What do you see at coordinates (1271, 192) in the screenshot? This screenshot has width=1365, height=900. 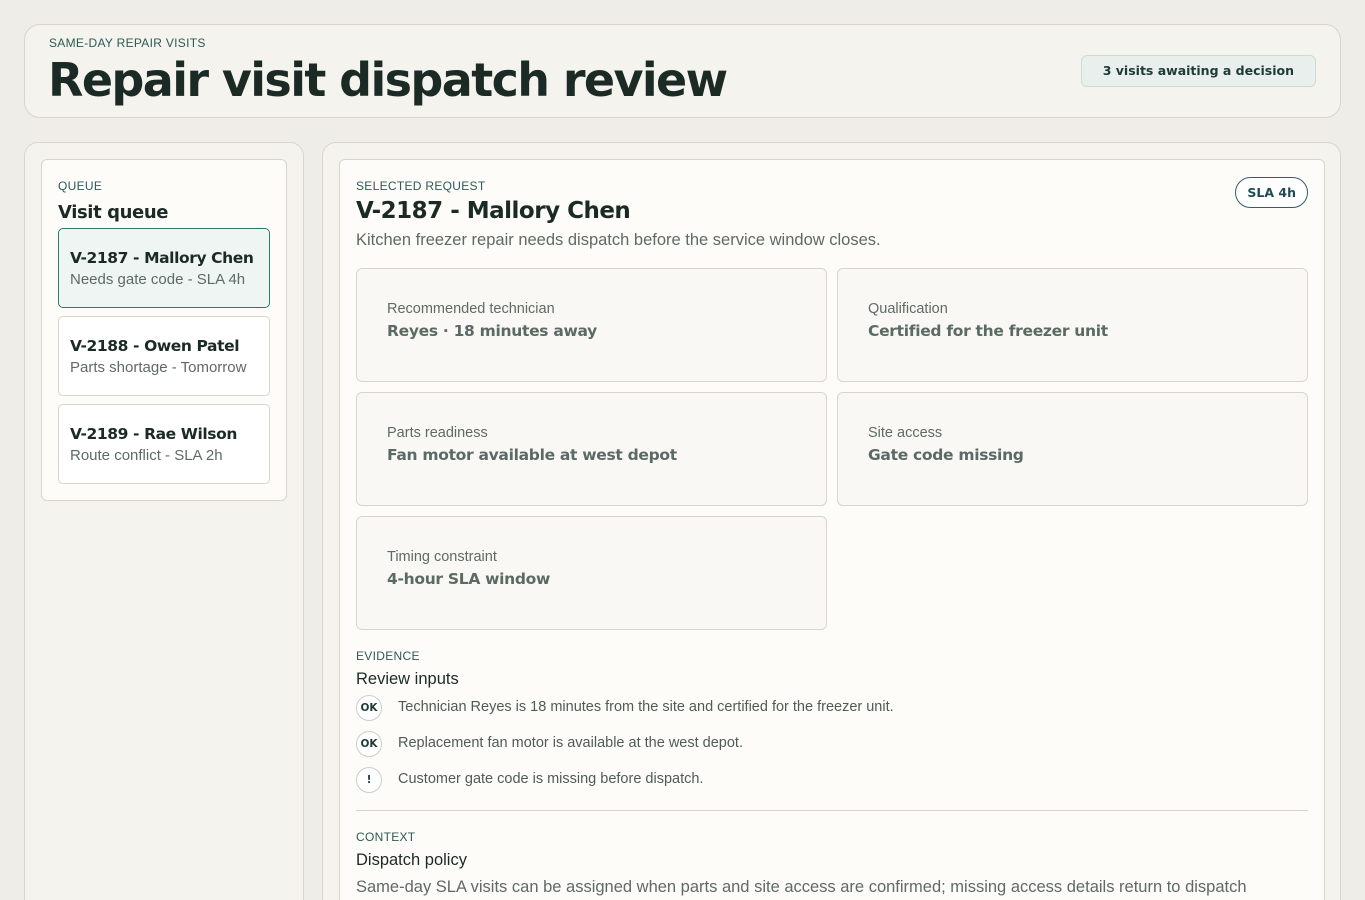 I see `sla-badge: SLA 4h` at bounding box center [1271, 192].